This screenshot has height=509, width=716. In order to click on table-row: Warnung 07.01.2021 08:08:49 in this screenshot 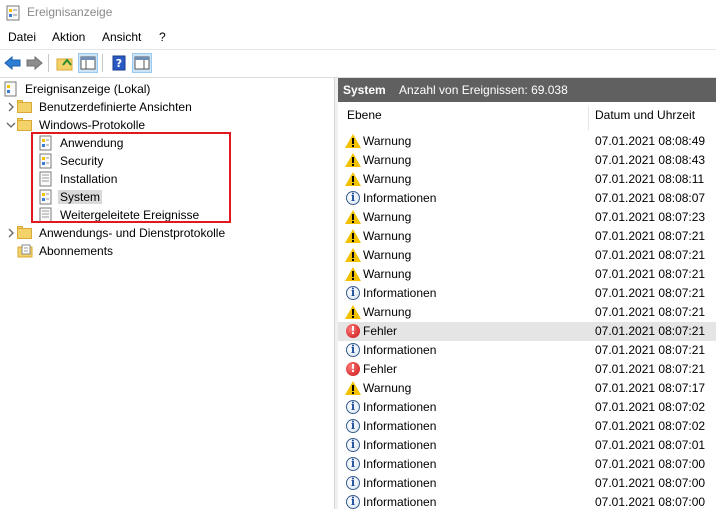, I will do `click(527, 141)`.